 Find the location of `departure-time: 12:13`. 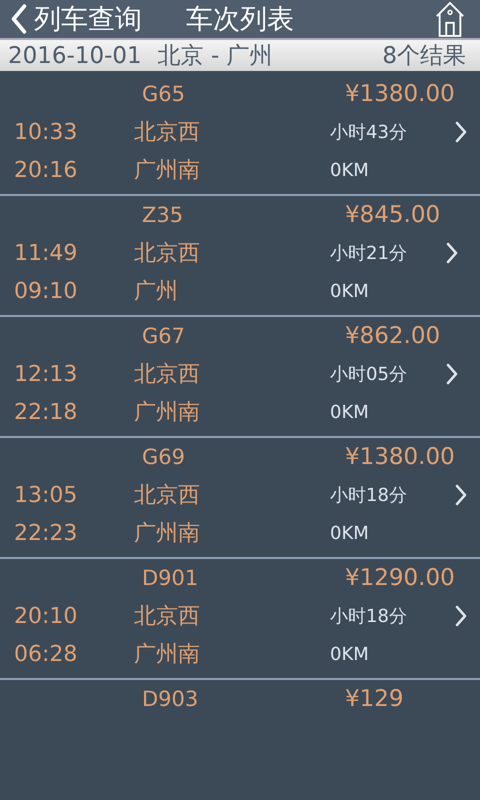

departure-time: 12:13 is located at coordinates (45, 374).